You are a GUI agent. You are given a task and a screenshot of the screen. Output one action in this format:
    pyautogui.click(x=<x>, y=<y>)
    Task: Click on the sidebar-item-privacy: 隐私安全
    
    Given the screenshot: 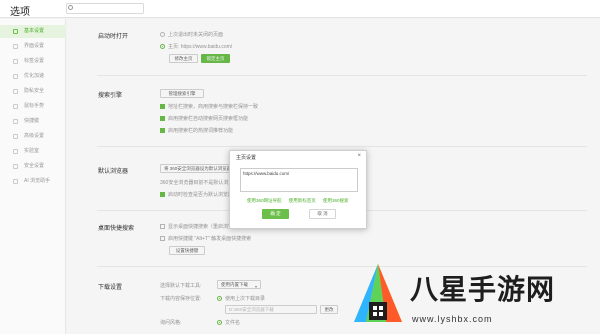 What is the action you would take?
    pyautogui.click(x=33, y=91)
    